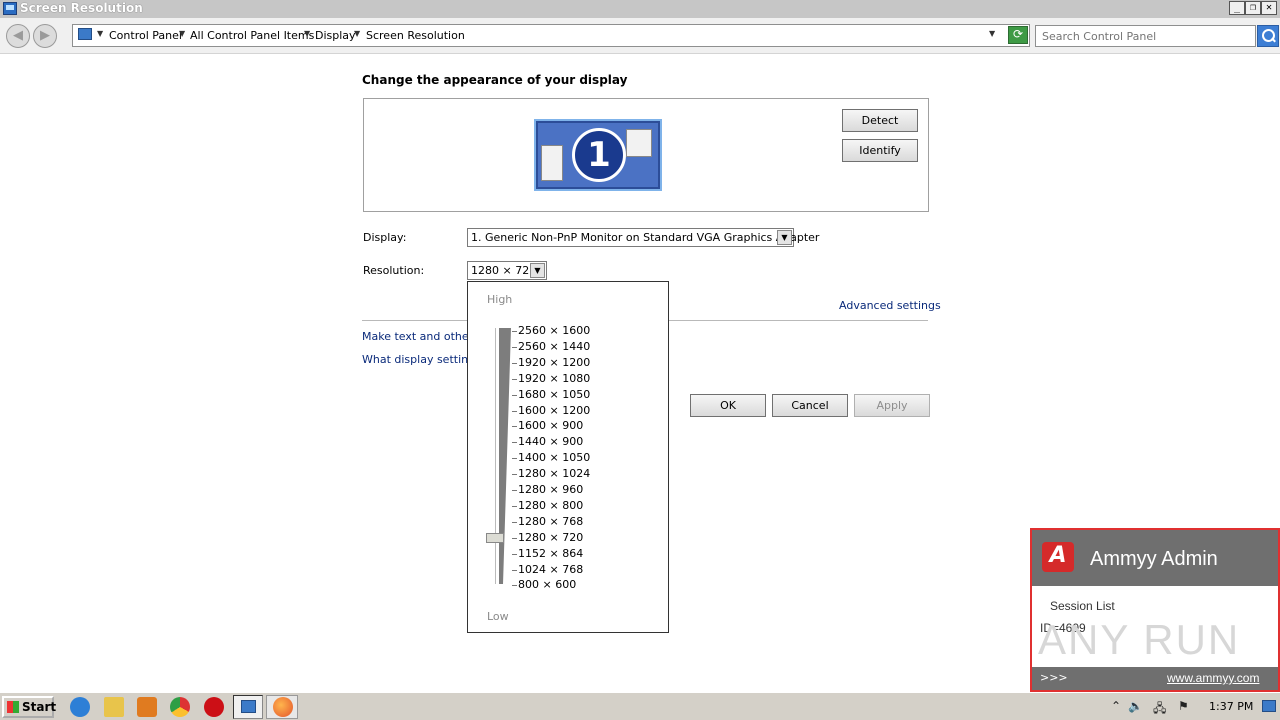  I want to click on identify-button: Identify, so click(880, 150).